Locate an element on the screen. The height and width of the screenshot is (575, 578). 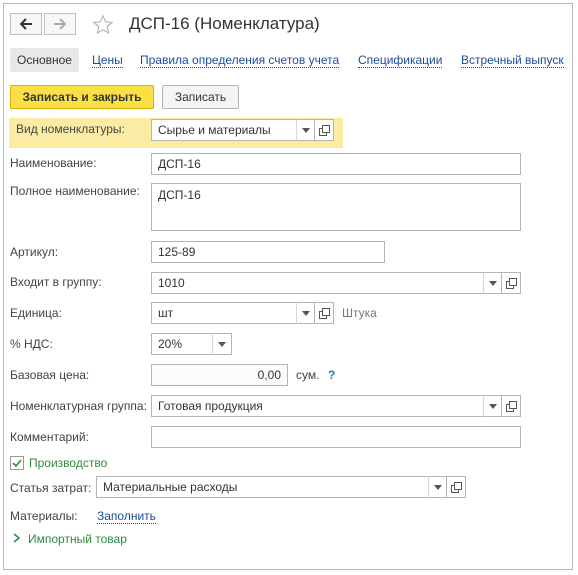
full-name-label: Полное наименование: is located at coordinates (75, 191).